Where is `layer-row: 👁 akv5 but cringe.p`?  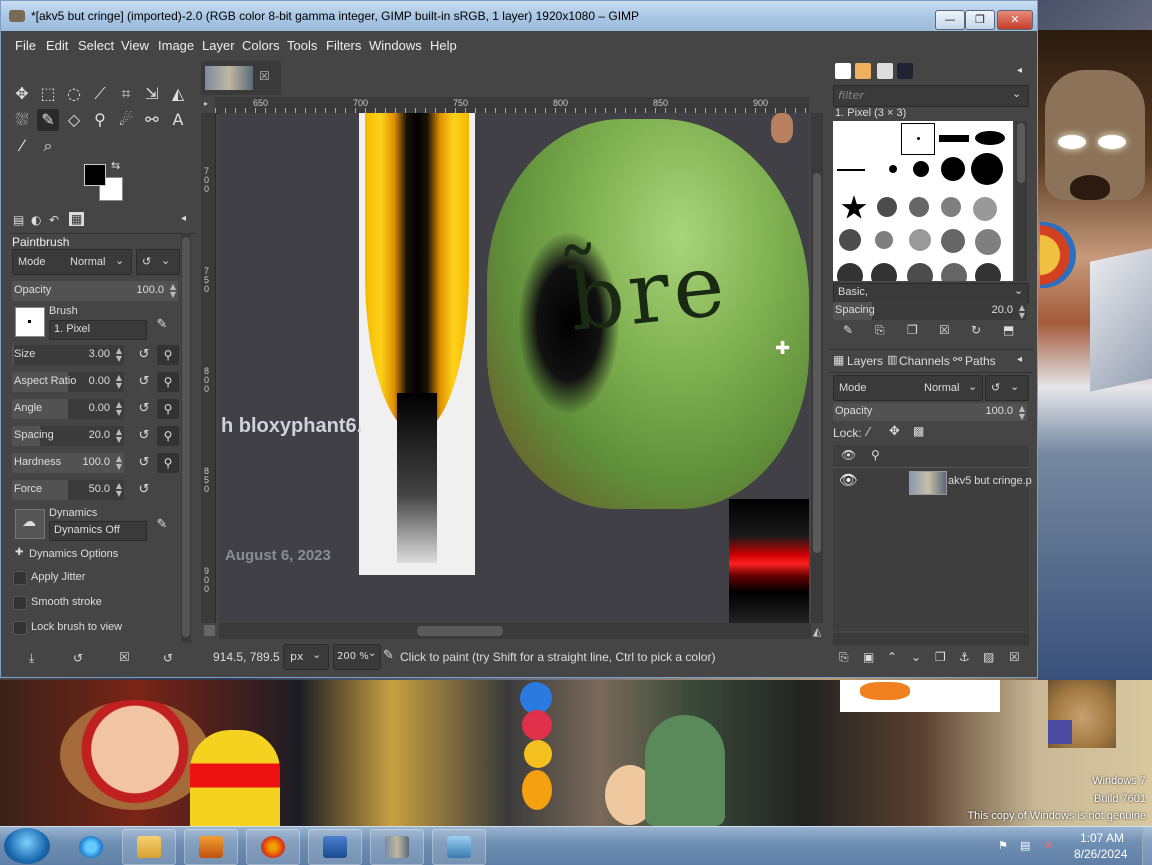
layer-row: 👁 akv5 but cringe.p is located at coordinates (932, 482).